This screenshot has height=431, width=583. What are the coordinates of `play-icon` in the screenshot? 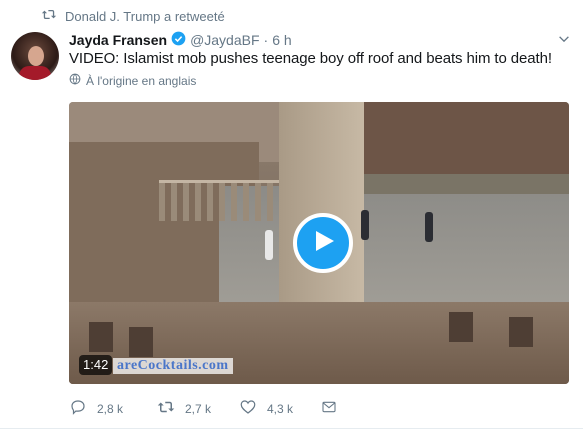 It's located at (323, 243).